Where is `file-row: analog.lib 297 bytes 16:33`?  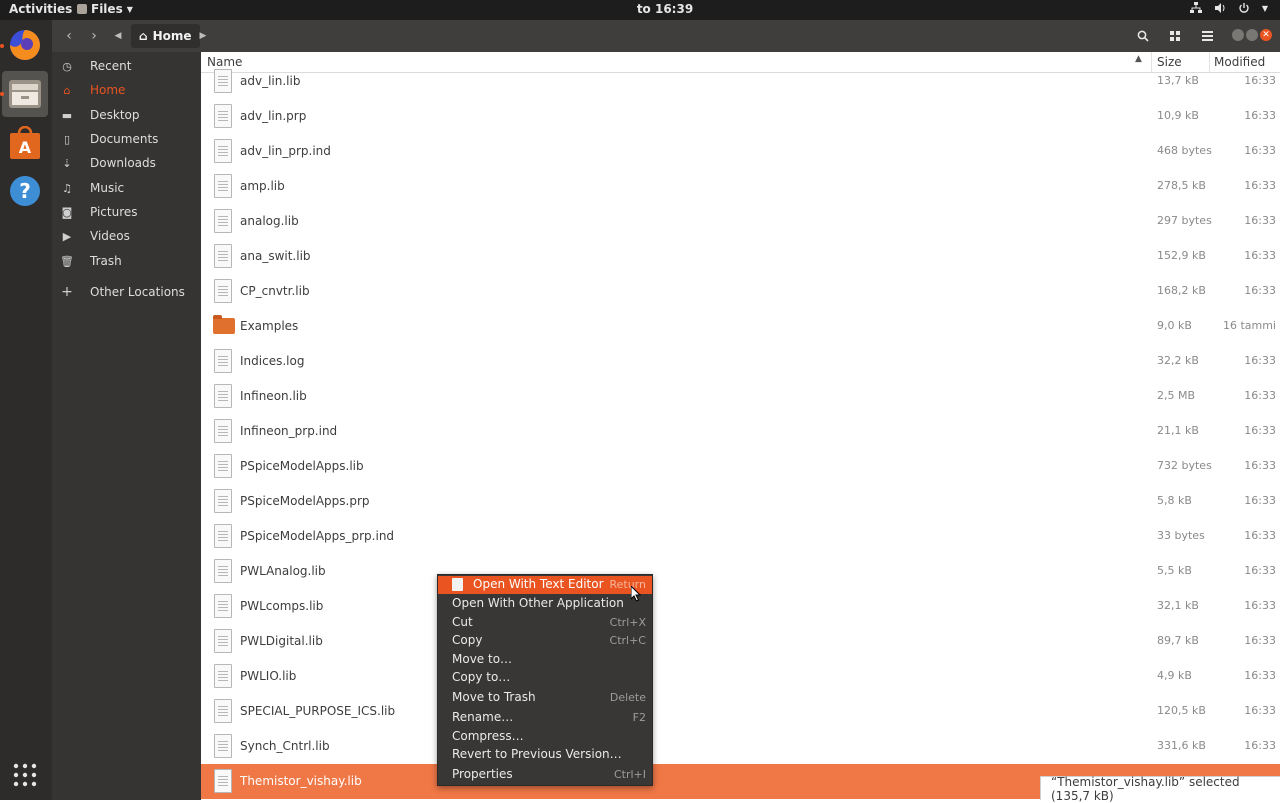 file-row: analog.lib 297 bytes 16:33 is located at coordinates (740, 221).